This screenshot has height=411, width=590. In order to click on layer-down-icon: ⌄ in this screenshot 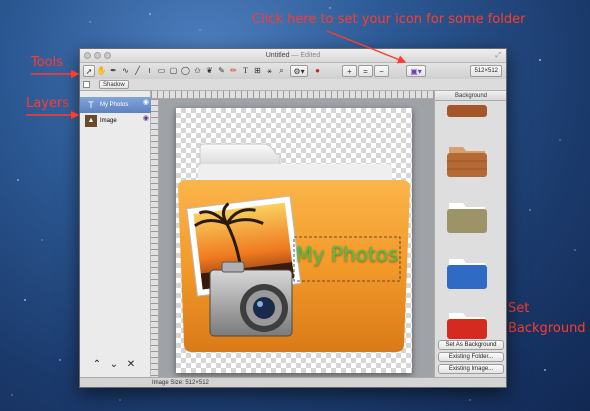, I will do `click(114, 365)`.